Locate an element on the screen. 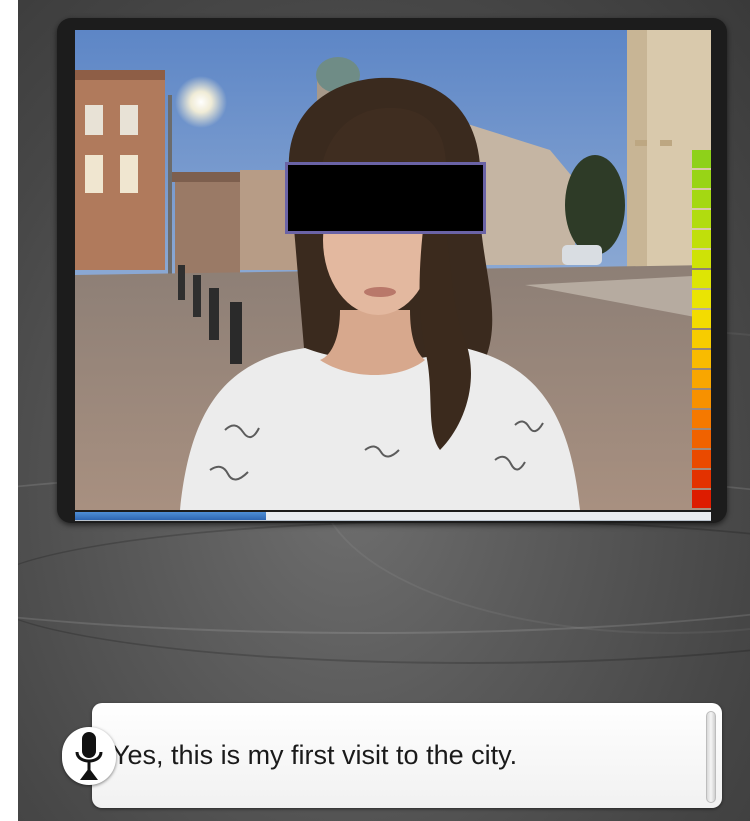 This screenshot has height=821, width=750. playback-progress-bar is located at coordinates (393, 516).